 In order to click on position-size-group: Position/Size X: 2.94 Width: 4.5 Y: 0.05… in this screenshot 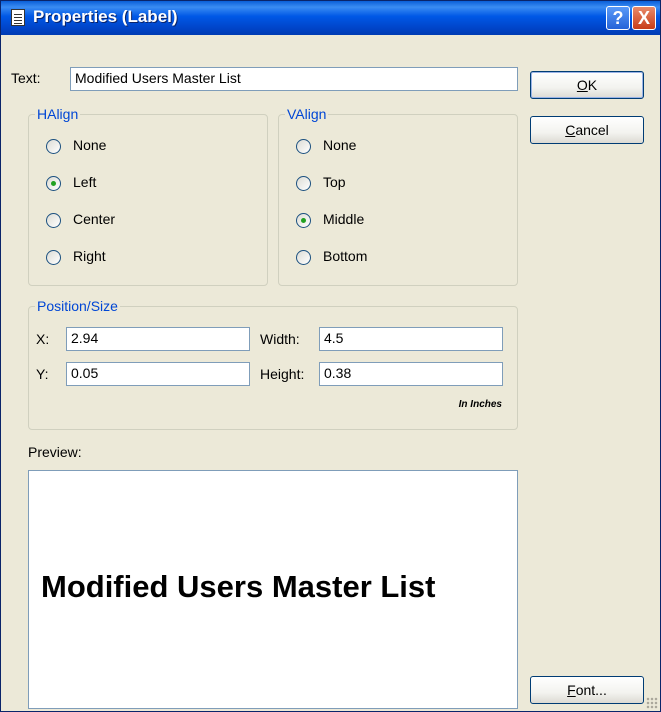, I will do `click(273, 364)`.